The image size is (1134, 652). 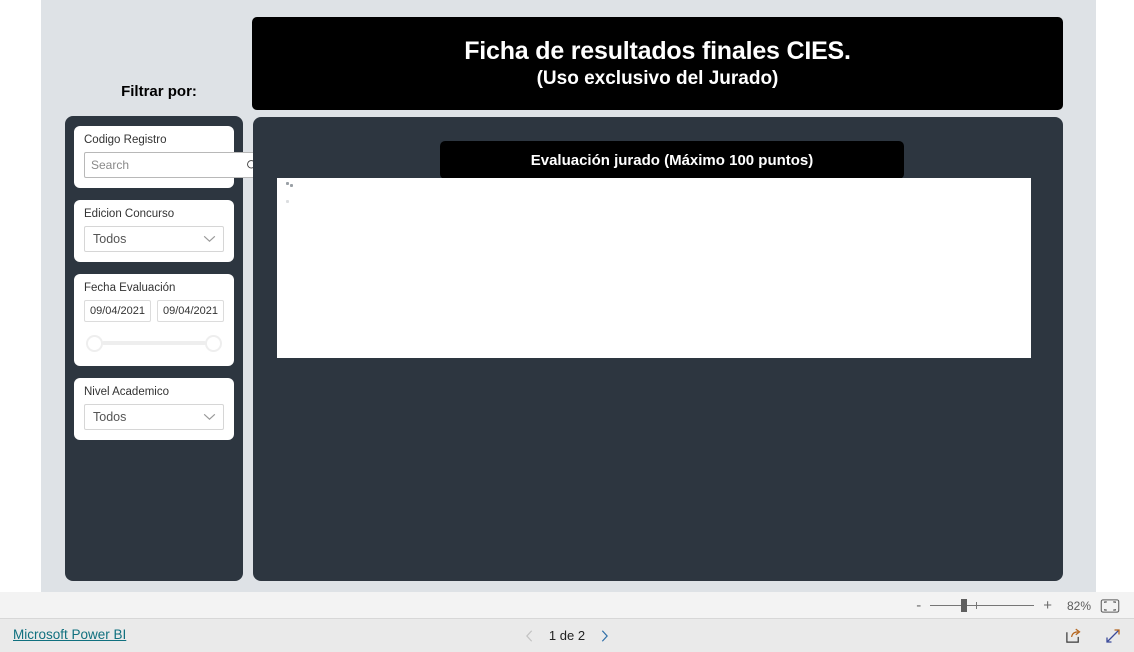 I want to click on footer-bar: Microsoft Power BI 1 de 2, so click(x=567, y=635).